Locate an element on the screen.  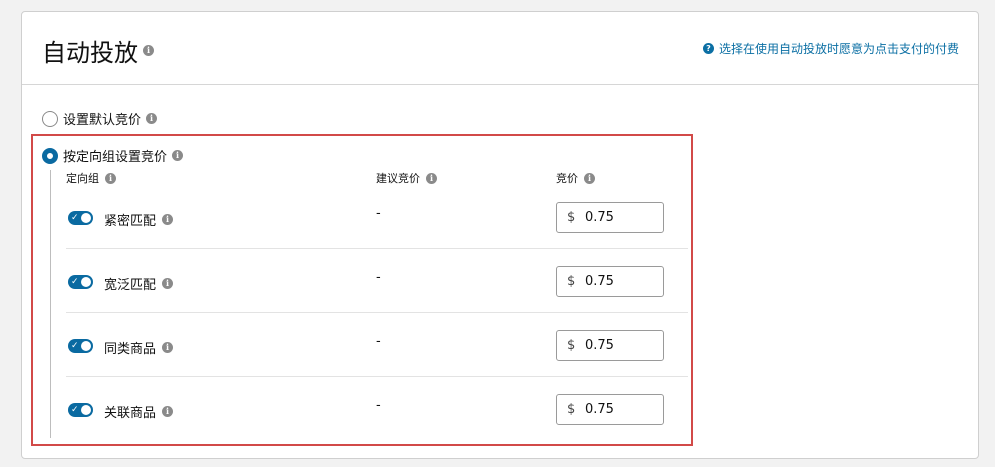
targeting-group-name: 同类商品 i is located at coordinates (139, 347).